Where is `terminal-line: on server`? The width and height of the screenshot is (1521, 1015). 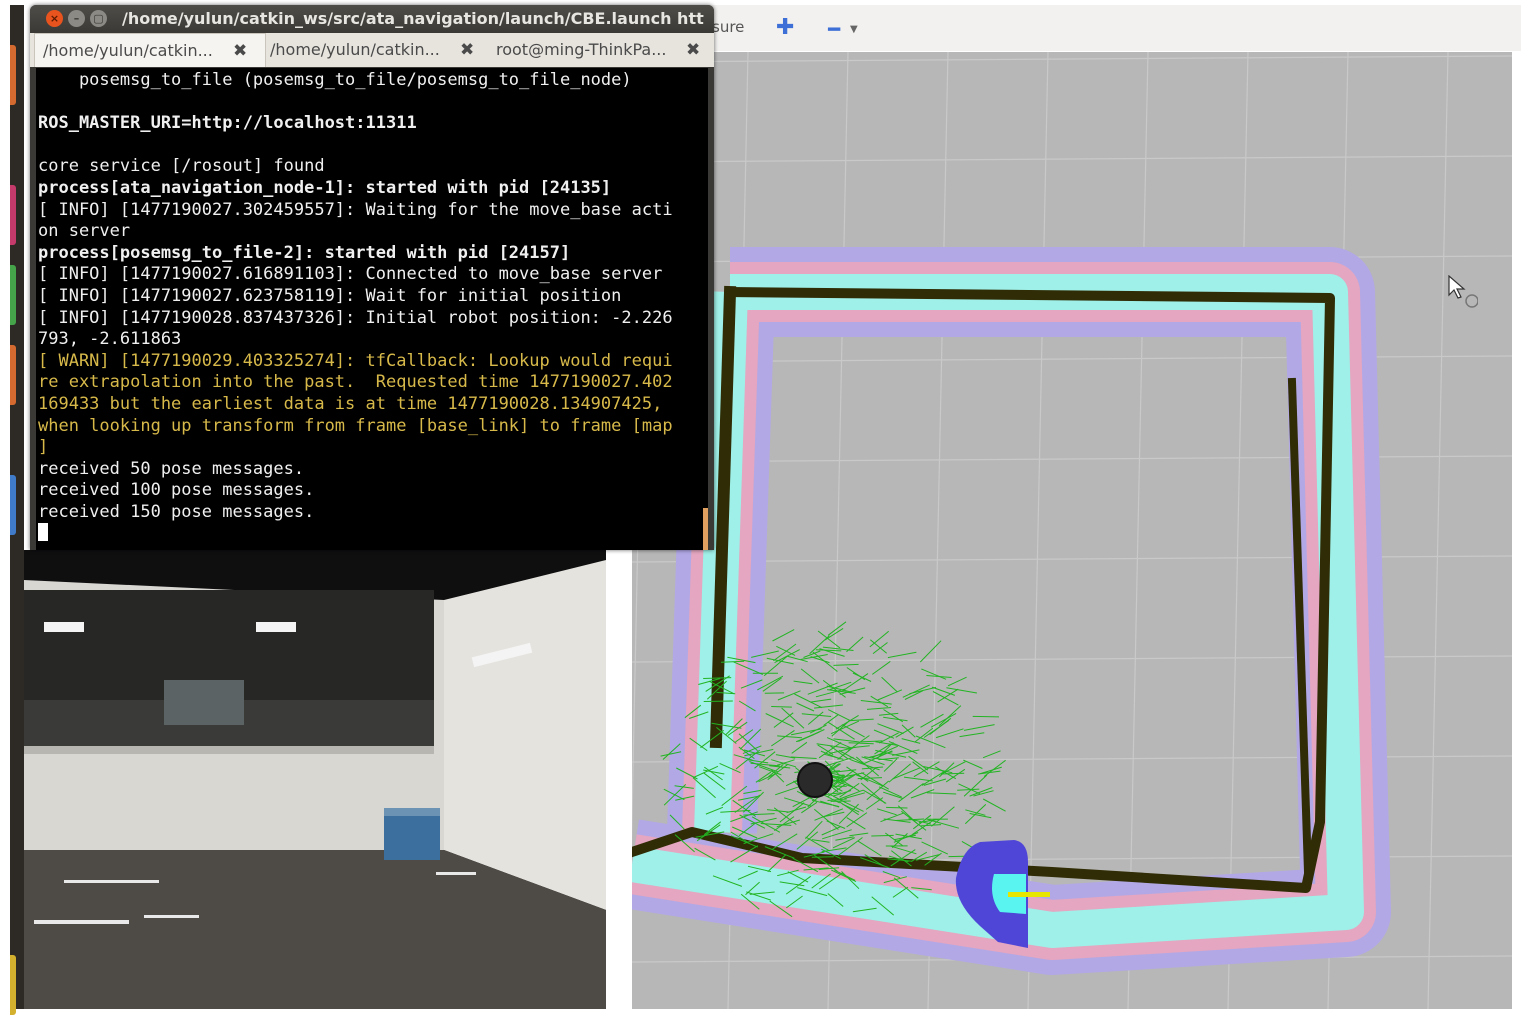
terminal-line: on server is located at coordinates (84, 231).